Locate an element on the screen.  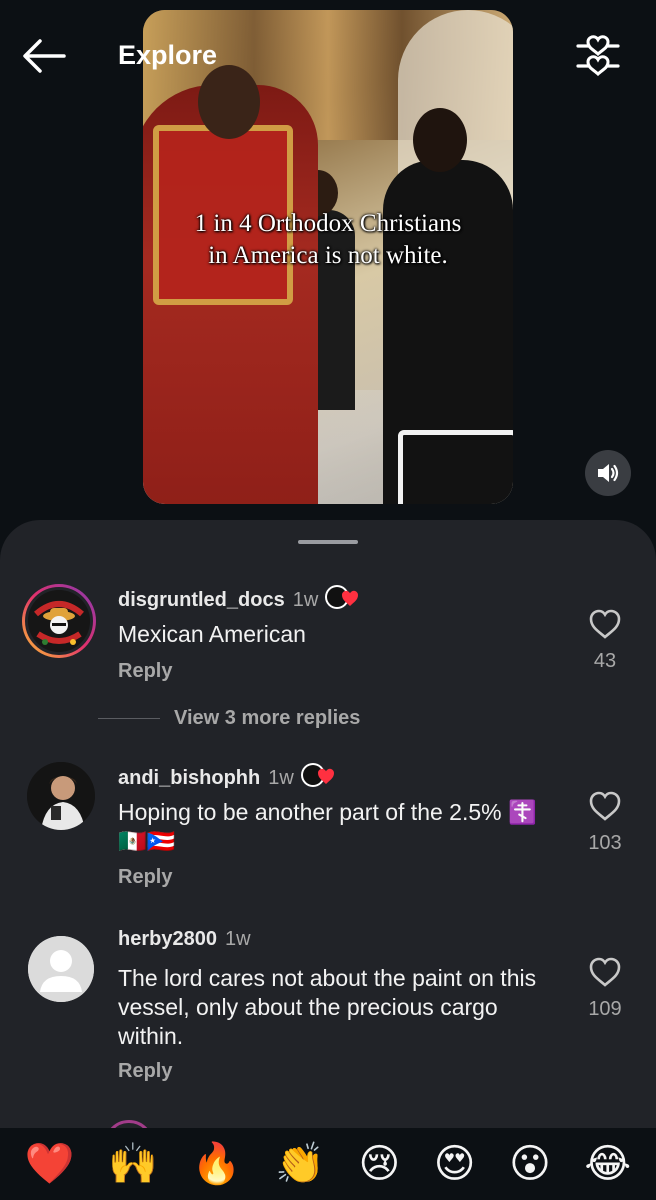
emoji-fire-button: 🔥 is located at coordinates (217, 1164).